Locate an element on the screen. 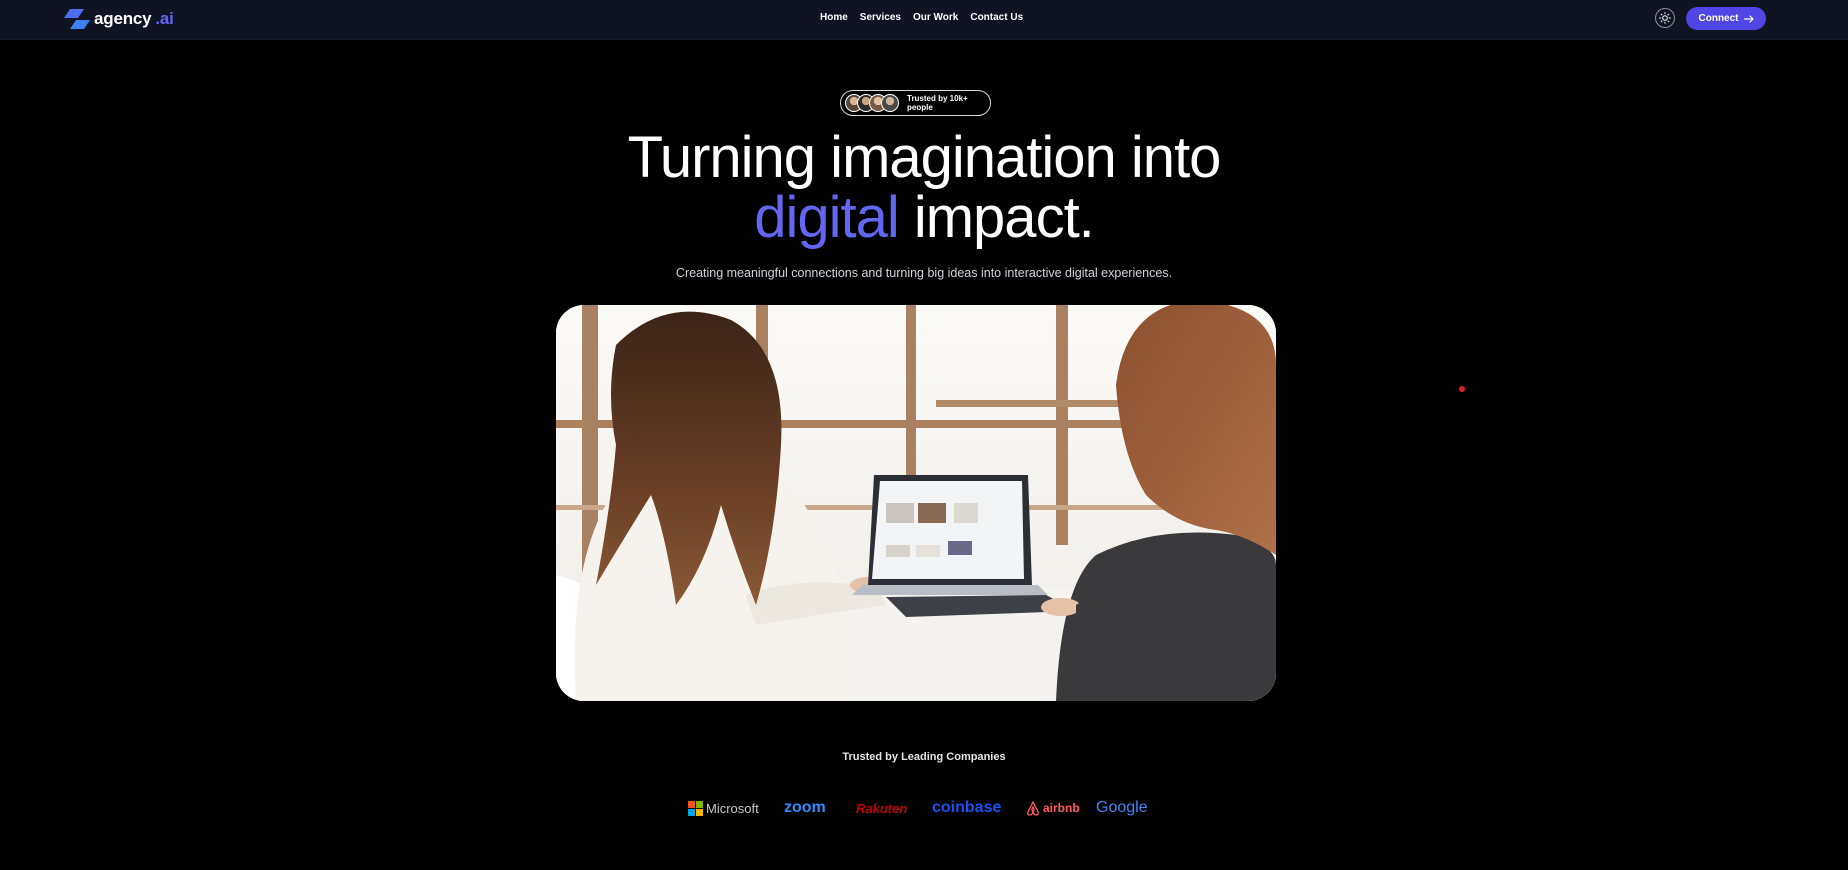  google-wordmark: Google is located at coordinates (1122, 807).